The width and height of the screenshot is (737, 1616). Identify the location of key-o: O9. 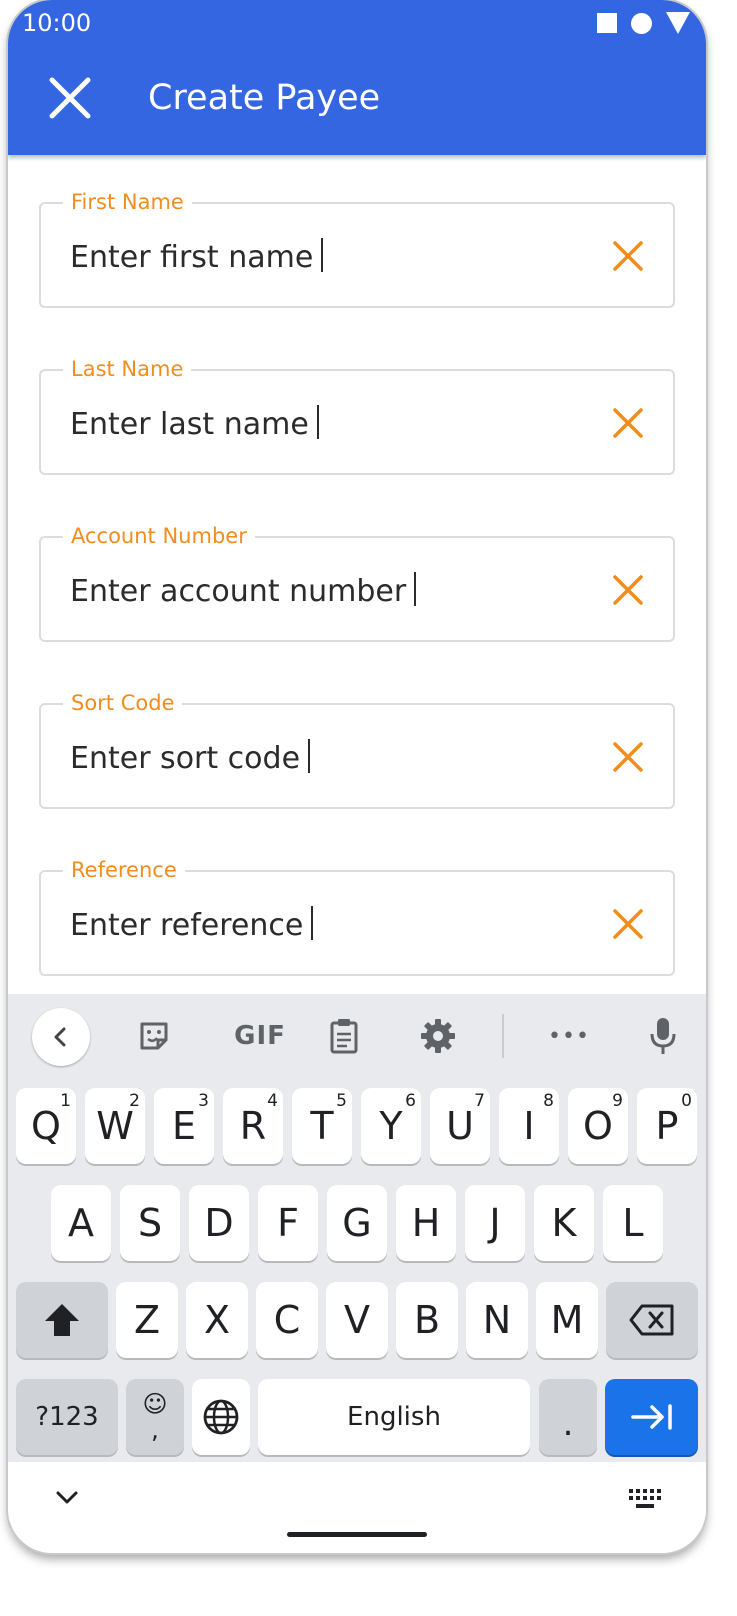
(598, 1126).